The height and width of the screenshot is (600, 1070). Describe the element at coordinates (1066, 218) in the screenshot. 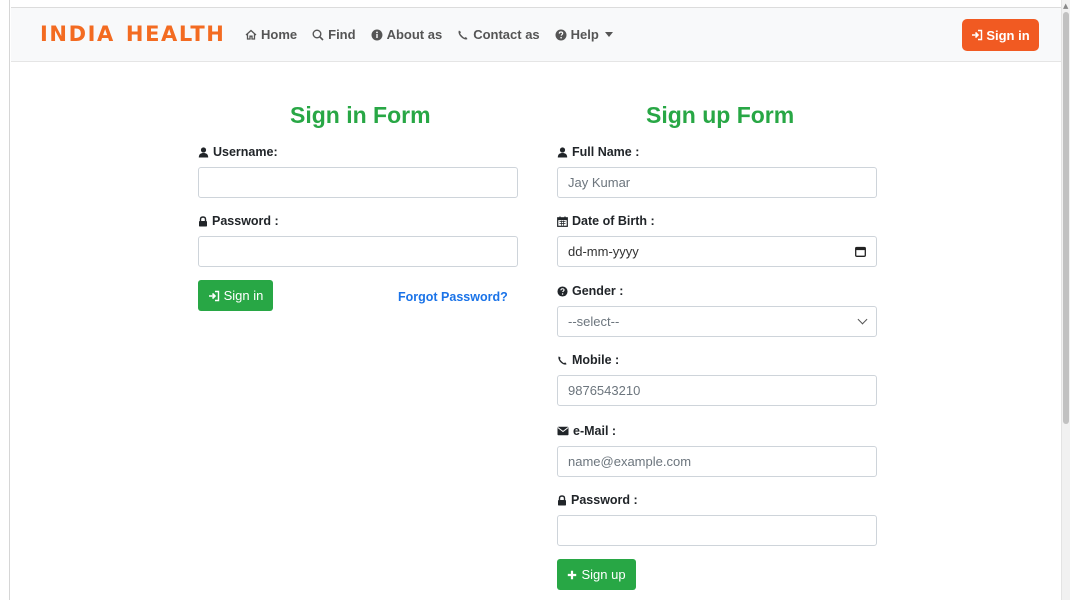

I see `scrollbar-thumb` at that location.